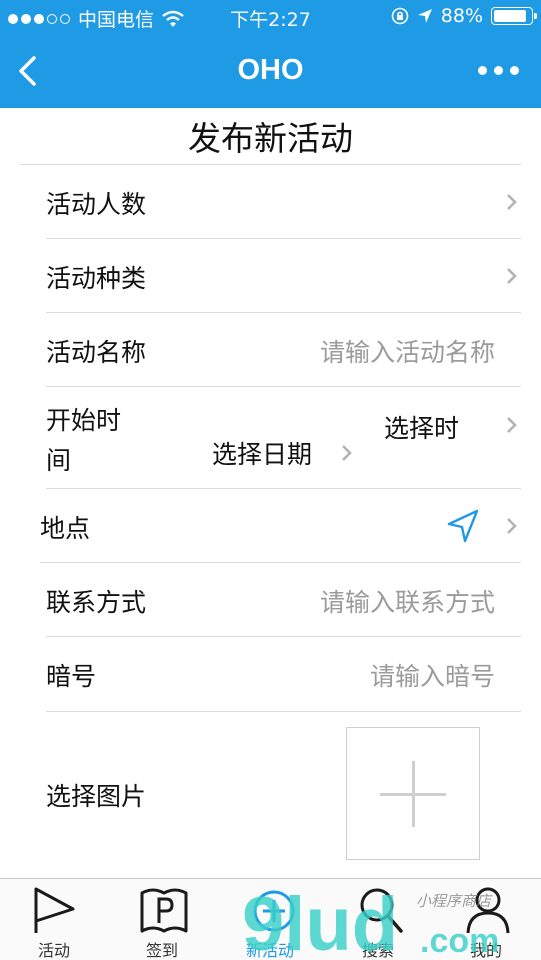  Describe the element at coordinates (463, 526) in the screenshot. I see `location-arrow-icon` at that location.